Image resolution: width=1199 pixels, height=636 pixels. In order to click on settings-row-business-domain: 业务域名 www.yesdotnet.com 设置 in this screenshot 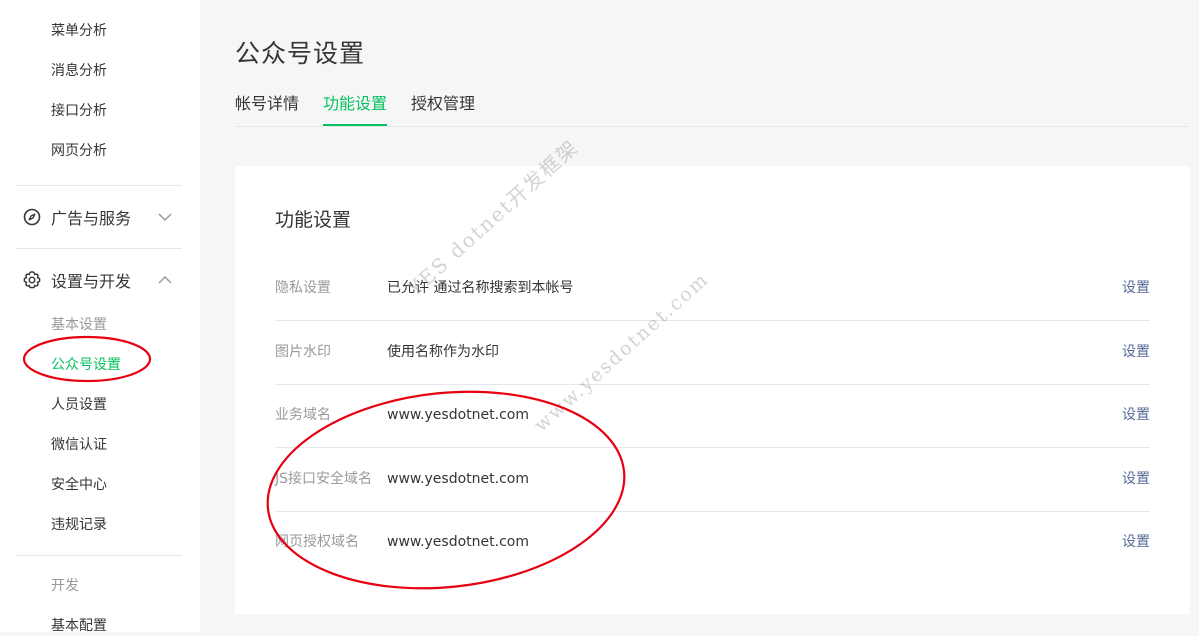, I will do `click(712, 416)`.